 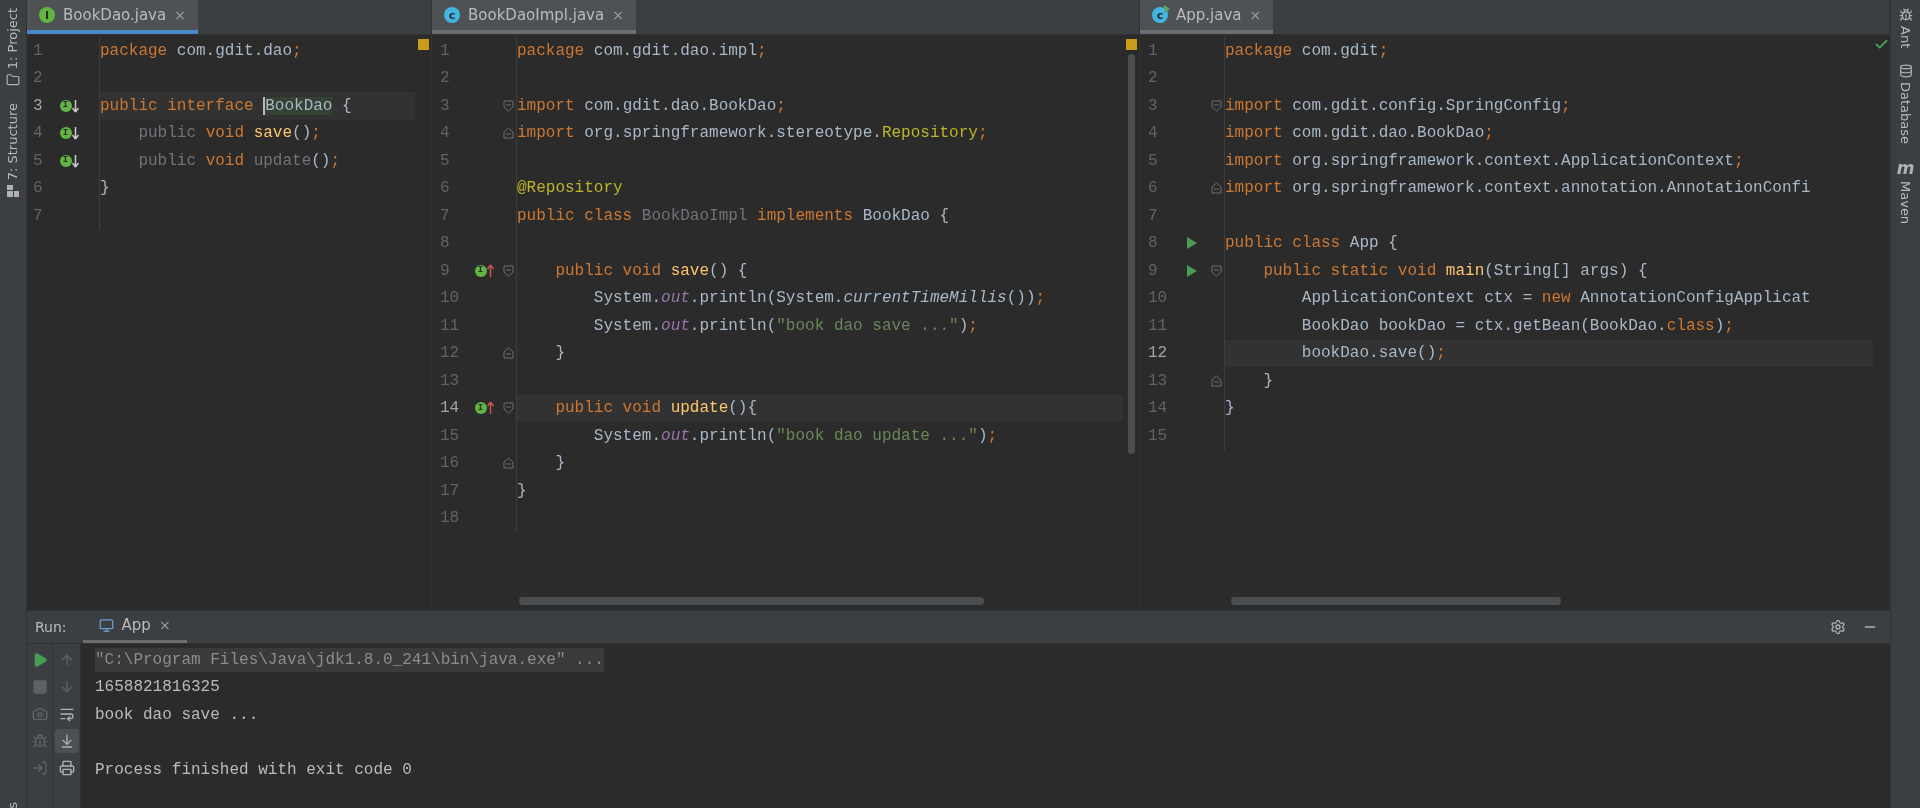 I want to click on code-line: package com.gdit;, so click(x=1307, y=51).